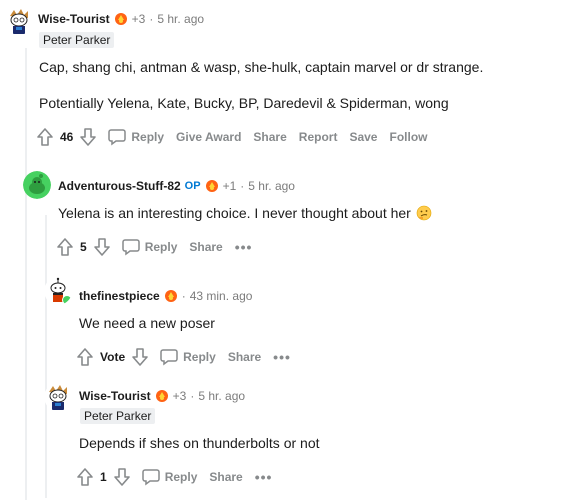  What do you see at coordinates (199, 443) in the screenshot?
I see `comment-text: Depends if shes on thunderbolts or not` at bounding box center [199, 443].